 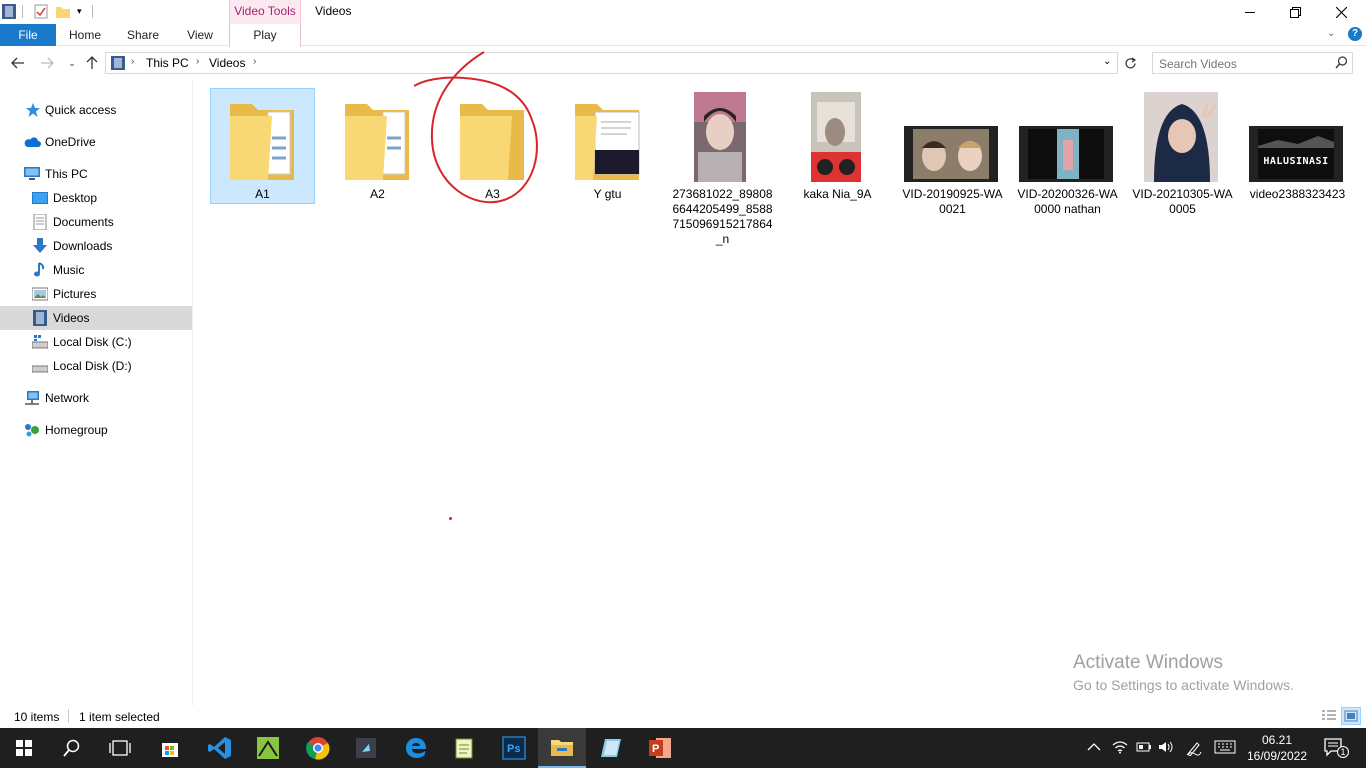 I want to click on nav-network: Network, so click(x=96, y=398).